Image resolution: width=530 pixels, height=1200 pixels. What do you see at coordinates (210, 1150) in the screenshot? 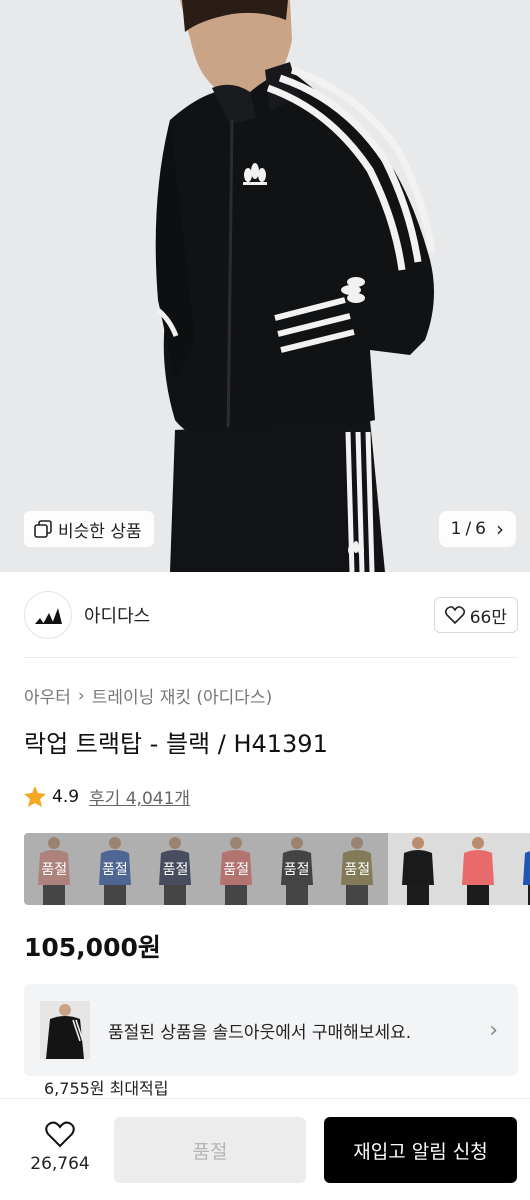
I see `soldout-button: 품절` at bounding box center [210, 1150].